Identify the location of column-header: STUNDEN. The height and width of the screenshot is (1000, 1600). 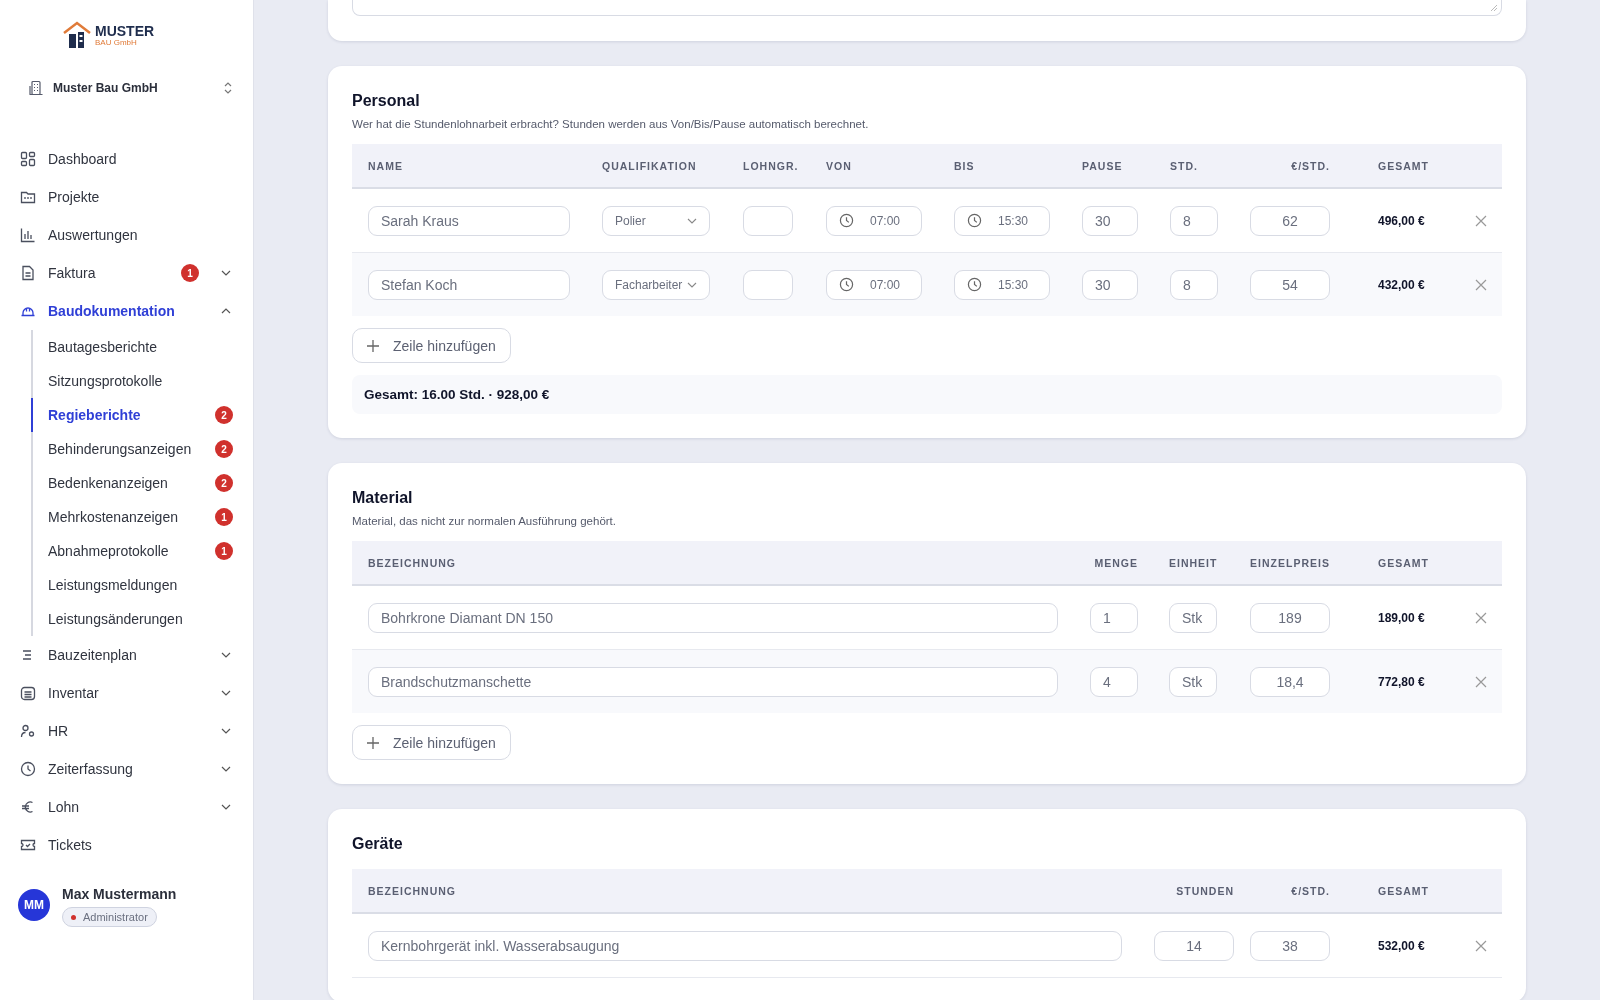
(1204, 890).